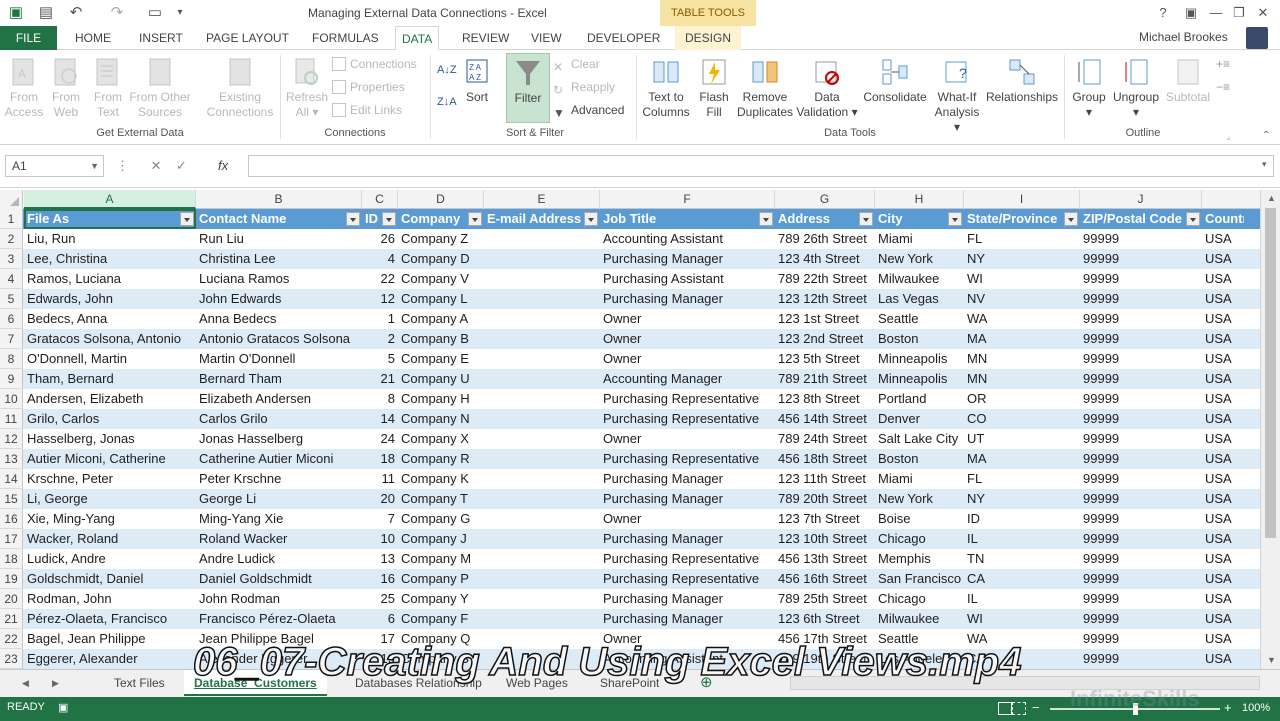 The image size is (1280, 721). Describe the element at coordinates (1271, 660) in the screenshot. I see `scroll-down-icon: ▼` at that location.